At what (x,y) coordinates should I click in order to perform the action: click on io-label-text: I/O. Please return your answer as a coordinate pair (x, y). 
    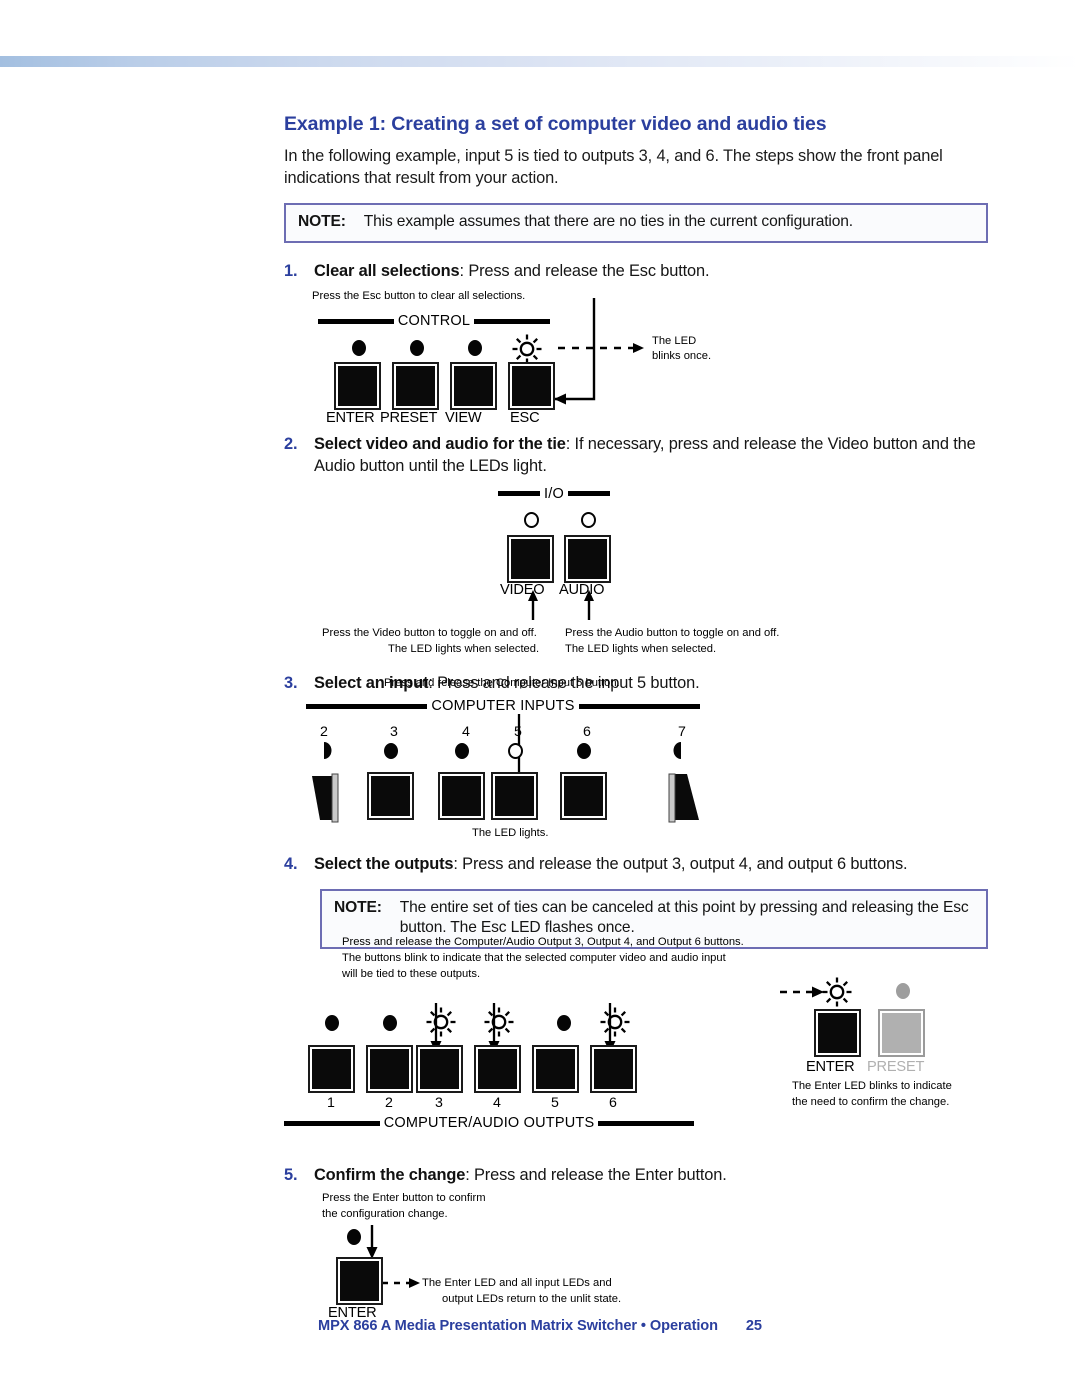
    Looking at the image, I should click on (554, 493).